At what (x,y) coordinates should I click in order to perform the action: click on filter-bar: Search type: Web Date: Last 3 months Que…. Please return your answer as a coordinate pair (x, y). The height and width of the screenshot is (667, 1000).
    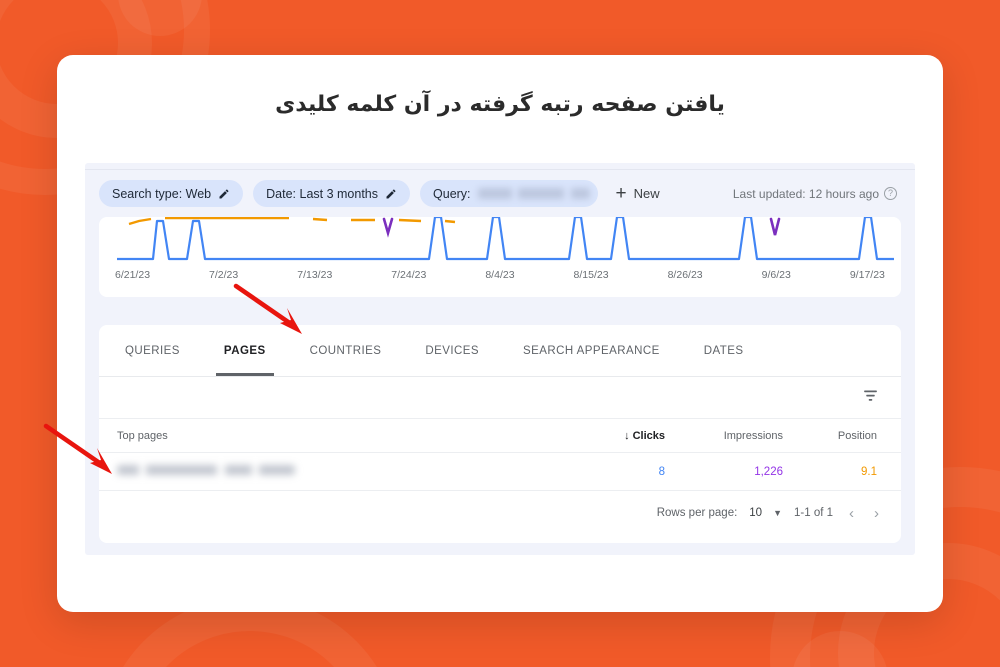
    Looking at the image, I should click on (500, 193).